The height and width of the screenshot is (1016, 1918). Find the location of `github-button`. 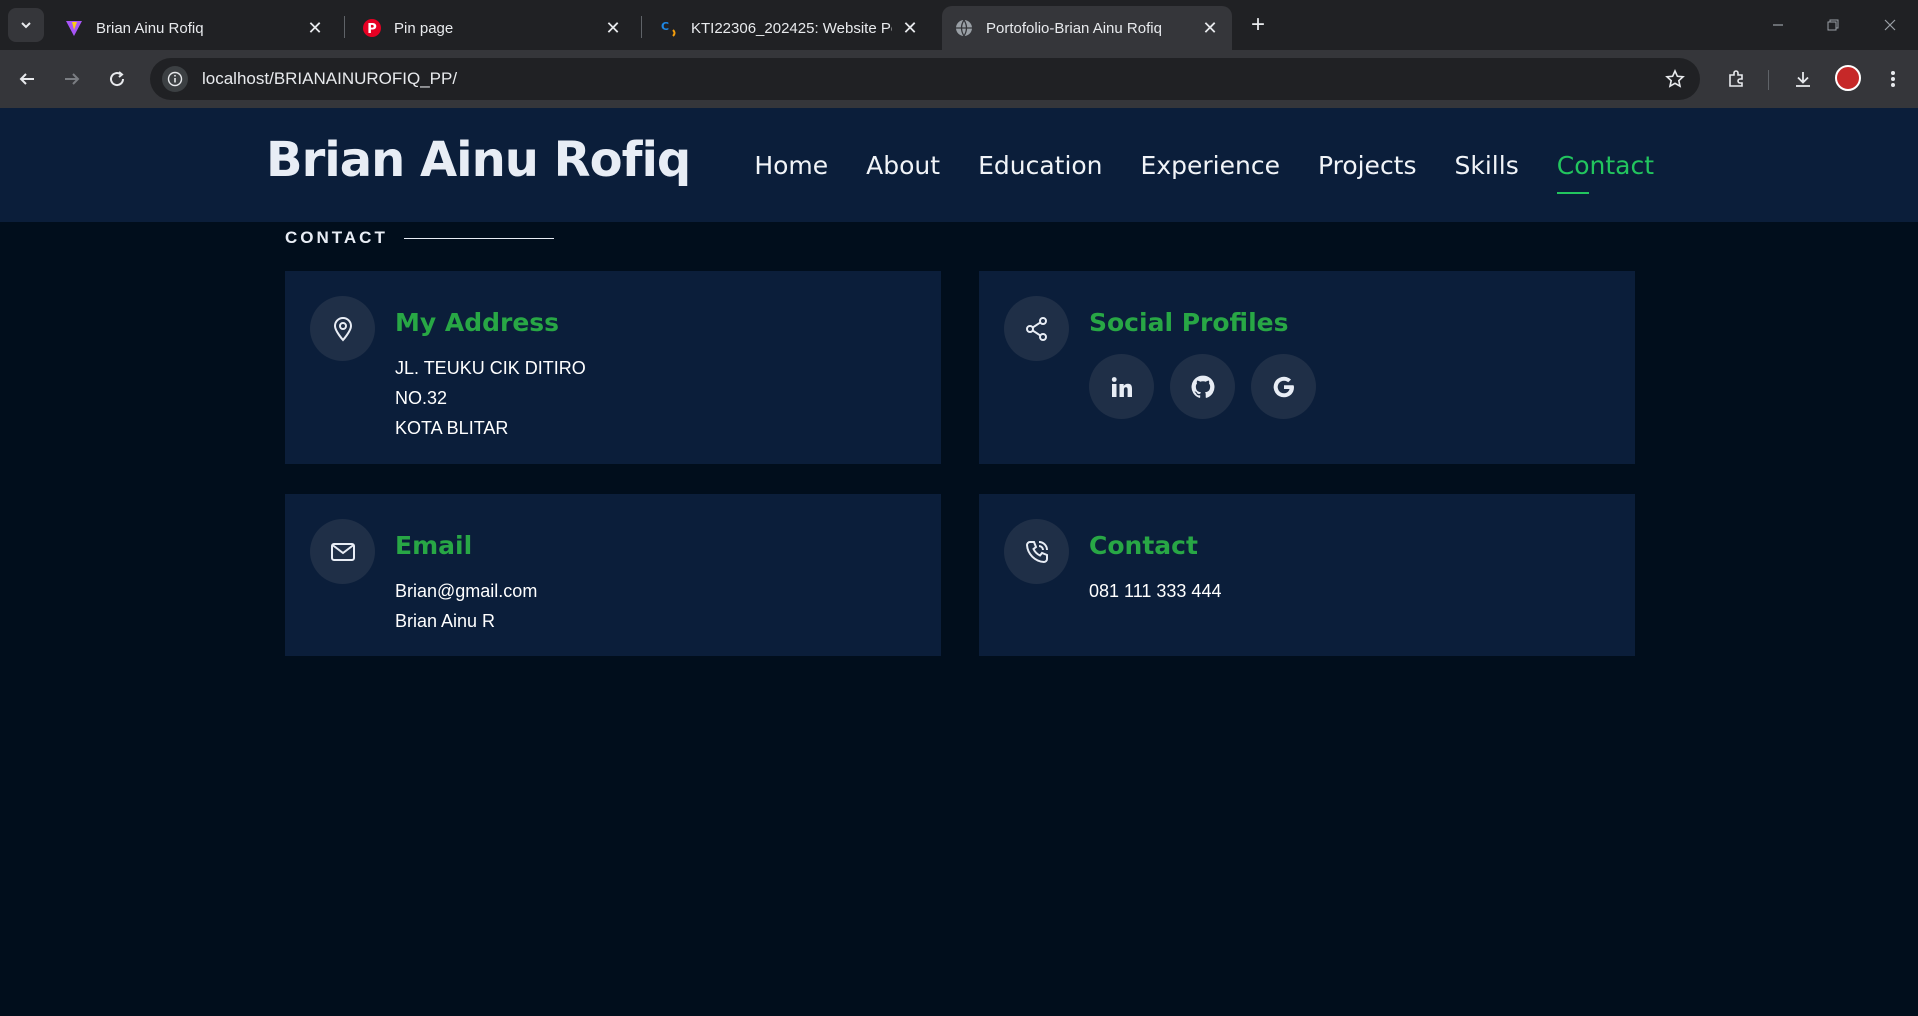

github-button is located at coordinates (1202, 386).